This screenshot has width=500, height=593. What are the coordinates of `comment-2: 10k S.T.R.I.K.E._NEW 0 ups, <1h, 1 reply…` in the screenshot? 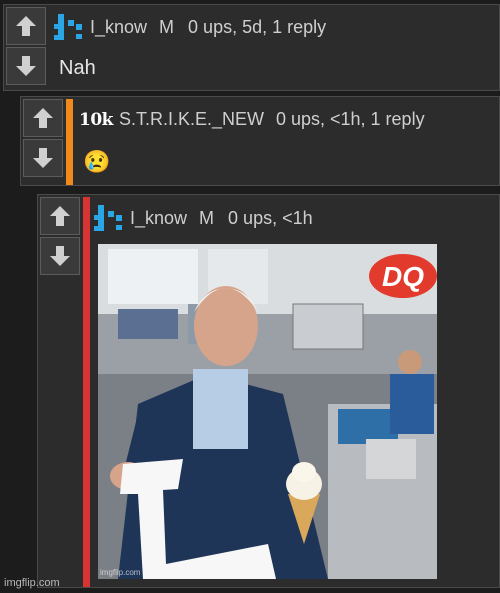 It's located at (260, 141).